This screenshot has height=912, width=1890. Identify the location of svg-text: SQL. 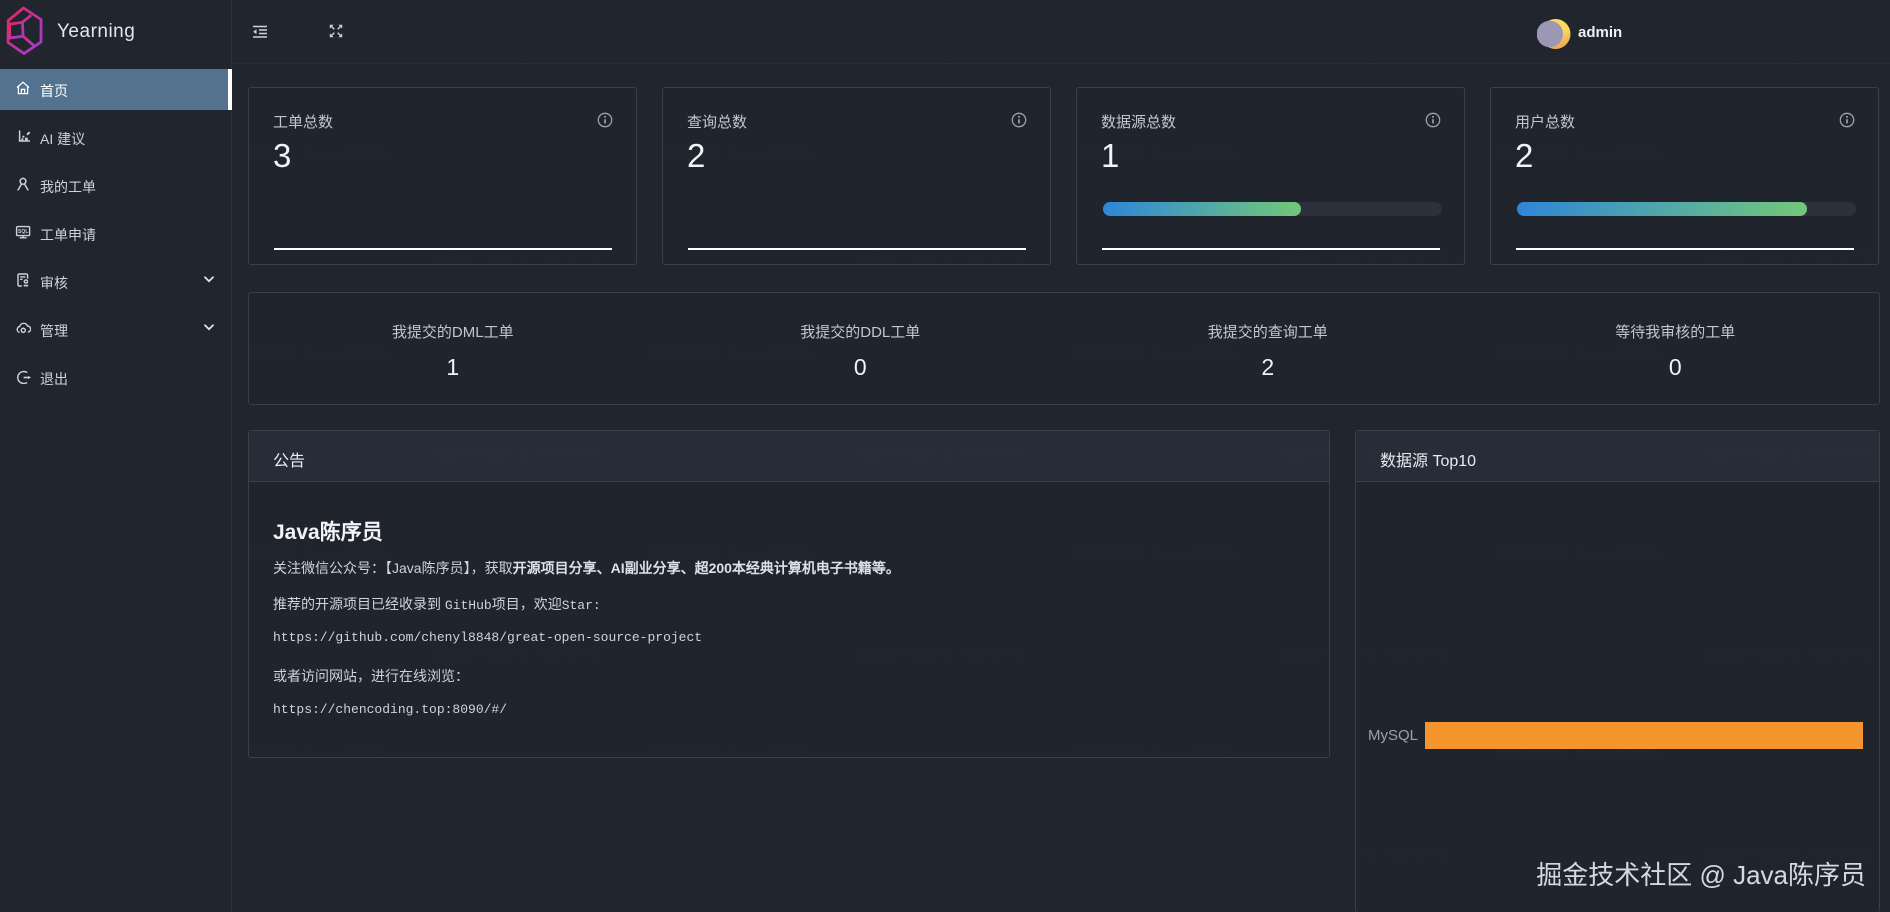
(23, 232).